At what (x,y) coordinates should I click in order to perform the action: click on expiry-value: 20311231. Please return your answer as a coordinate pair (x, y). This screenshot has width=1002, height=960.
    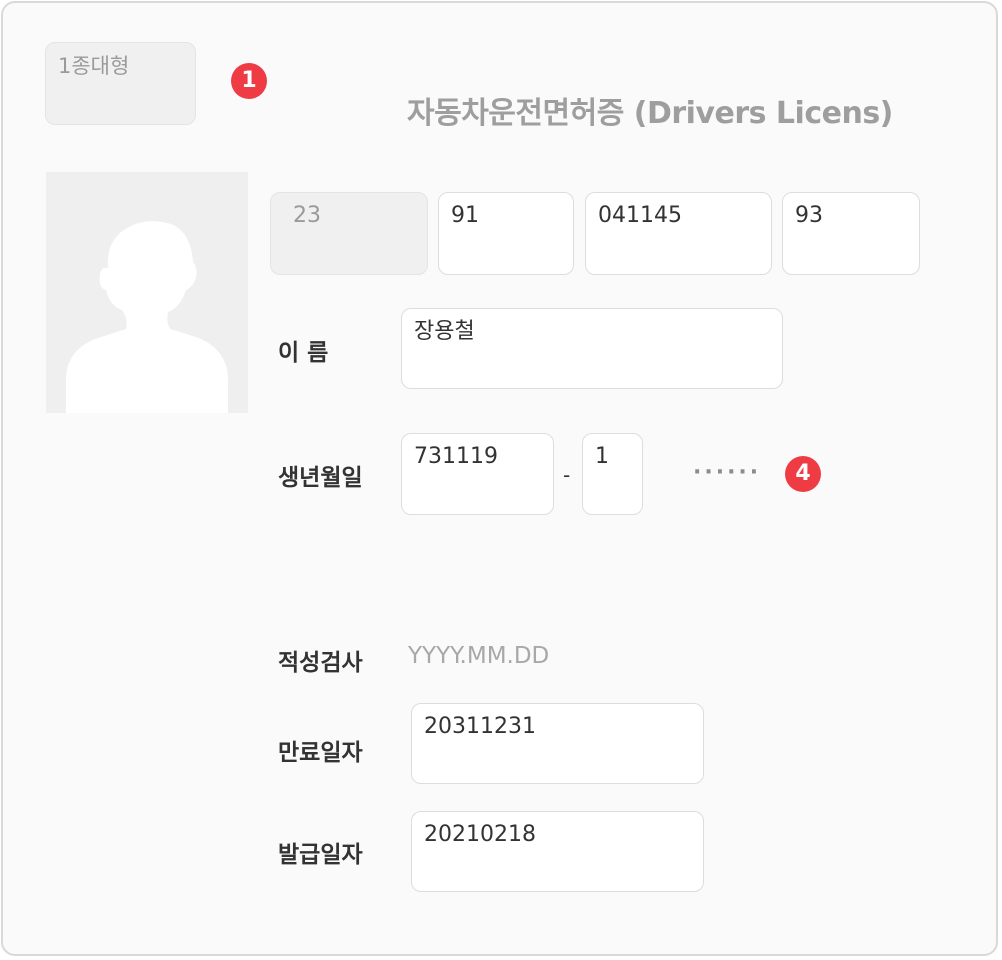
    Looking at the image, I should click on (480, 726).